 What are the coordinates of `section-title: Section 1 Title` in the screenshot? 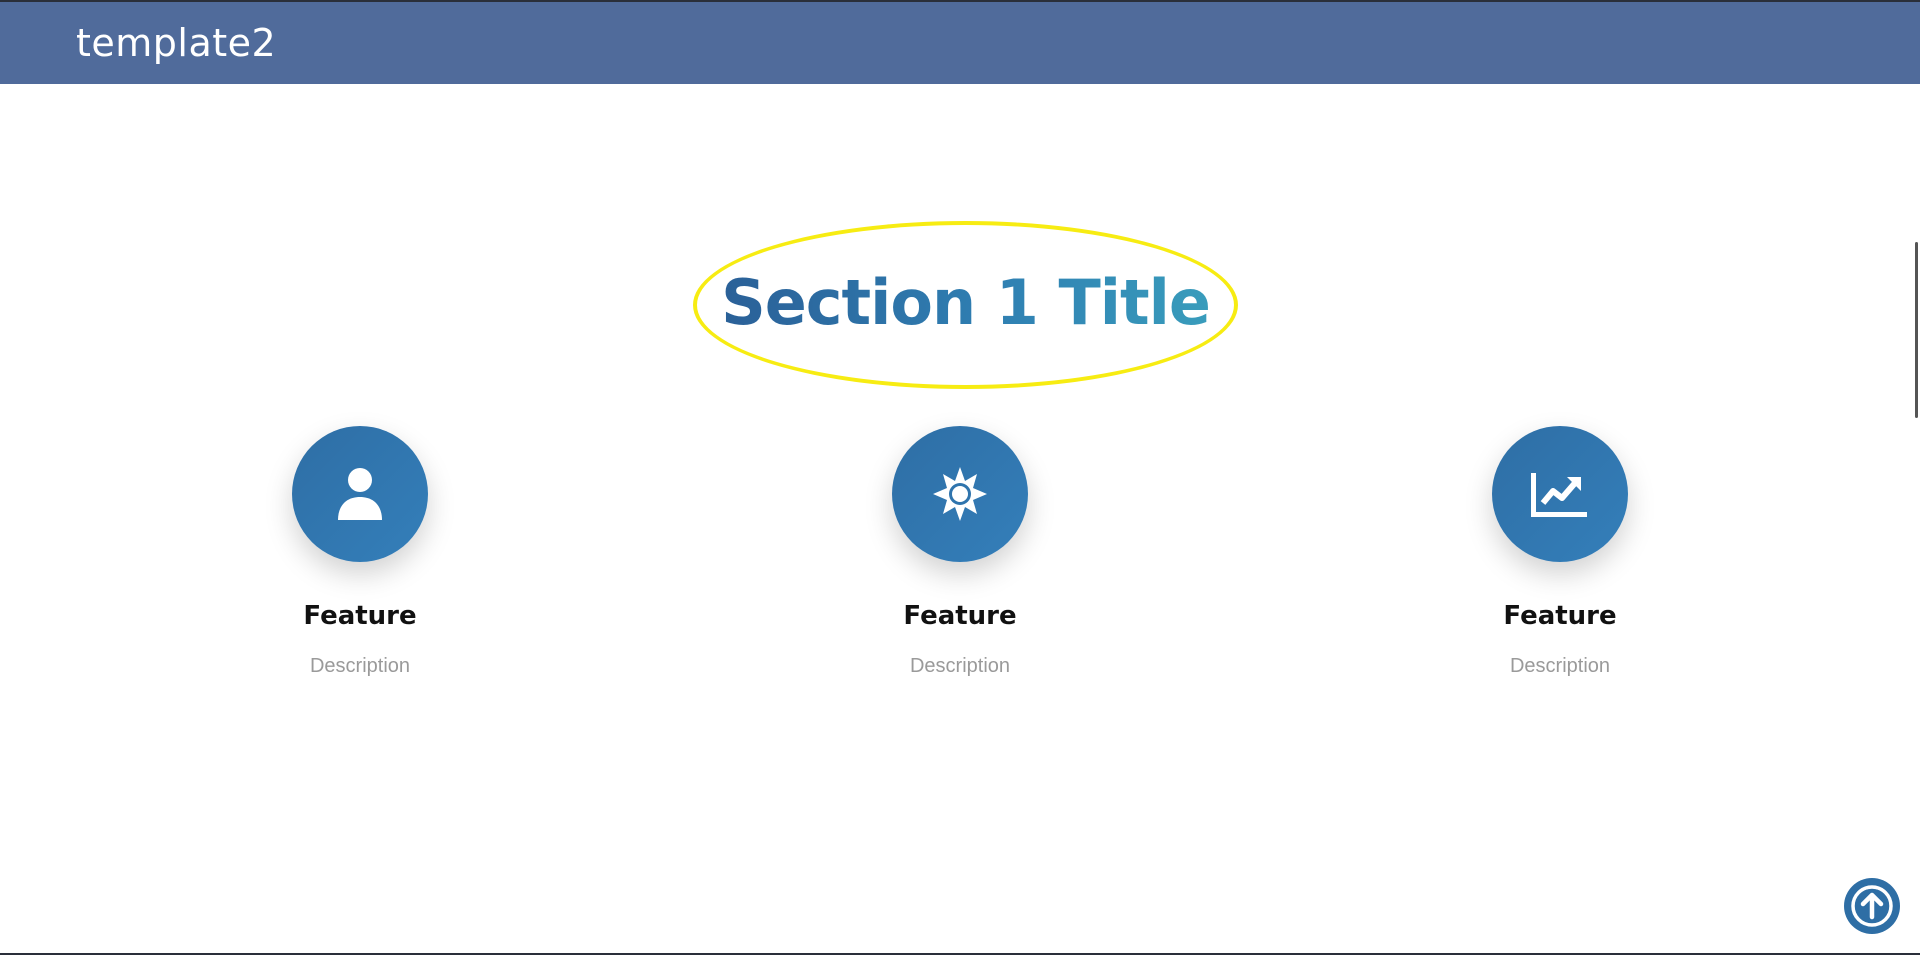 It's located at (965, 303).